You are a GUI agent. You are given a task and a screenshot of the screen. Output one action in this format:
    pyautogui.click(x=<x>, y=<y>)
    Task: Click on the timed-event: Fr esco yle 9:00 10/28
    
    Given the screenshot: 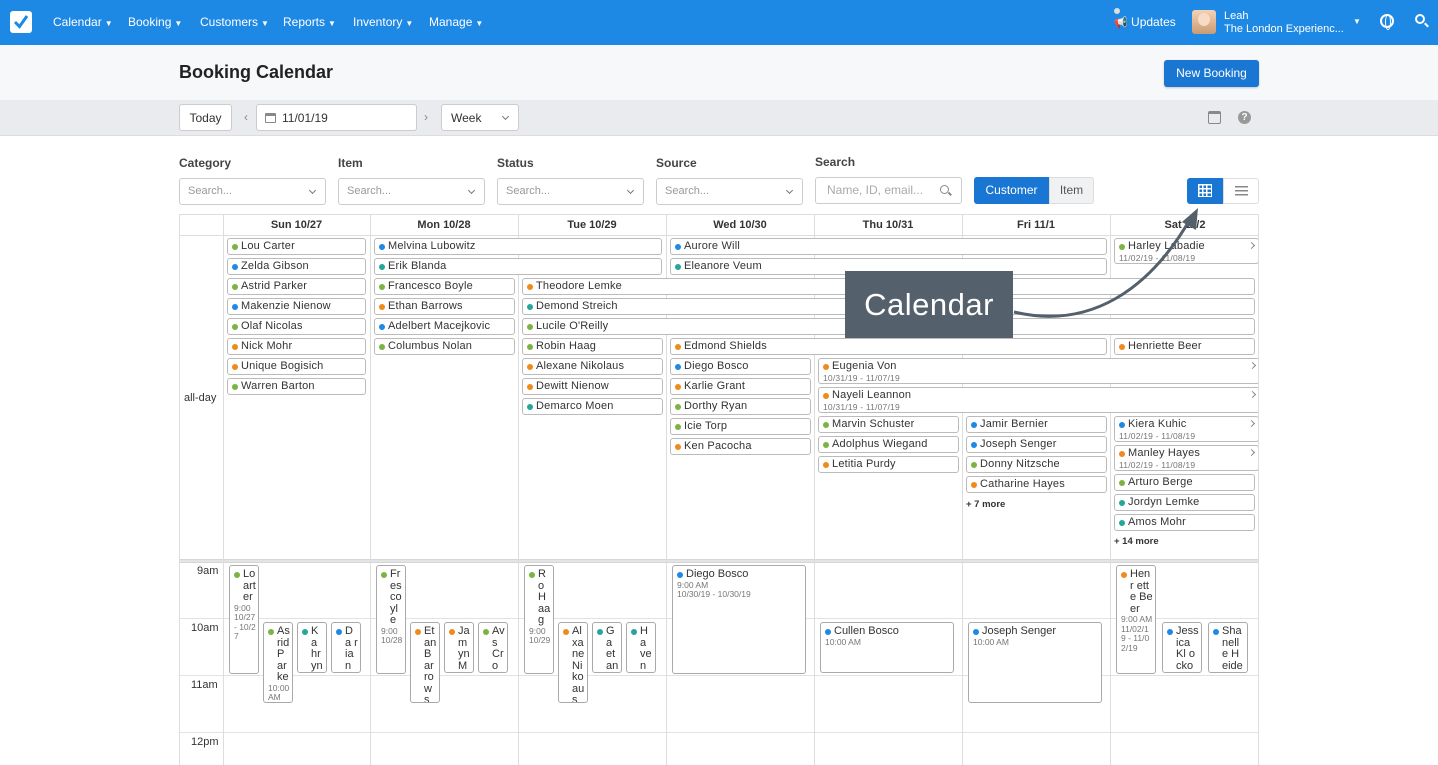 What is the action you would take?
    pyautogui.click(x=391, y=619)
    